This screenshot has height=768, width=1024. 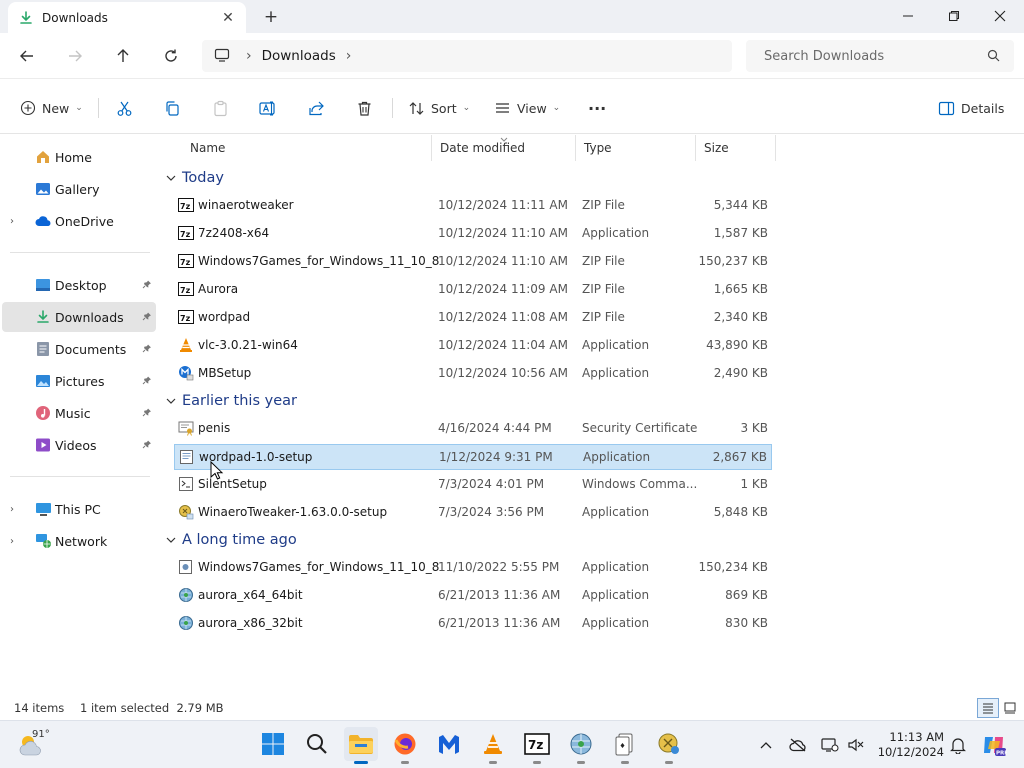 What do you see at coordinates (994, 745) in the screenshot?
I see `copilot-button: PRE` at bounding box center [994, 745].